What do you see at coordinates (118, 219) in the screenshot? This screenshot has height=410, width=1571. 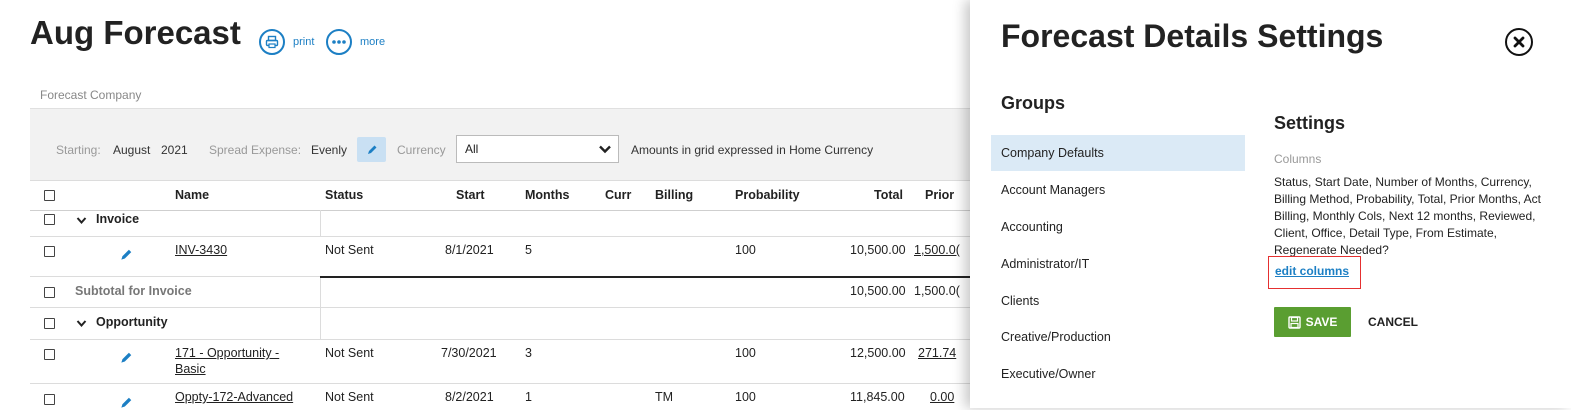 I see `group-label-invoice: Invoice` at bounding box center [118, 219].